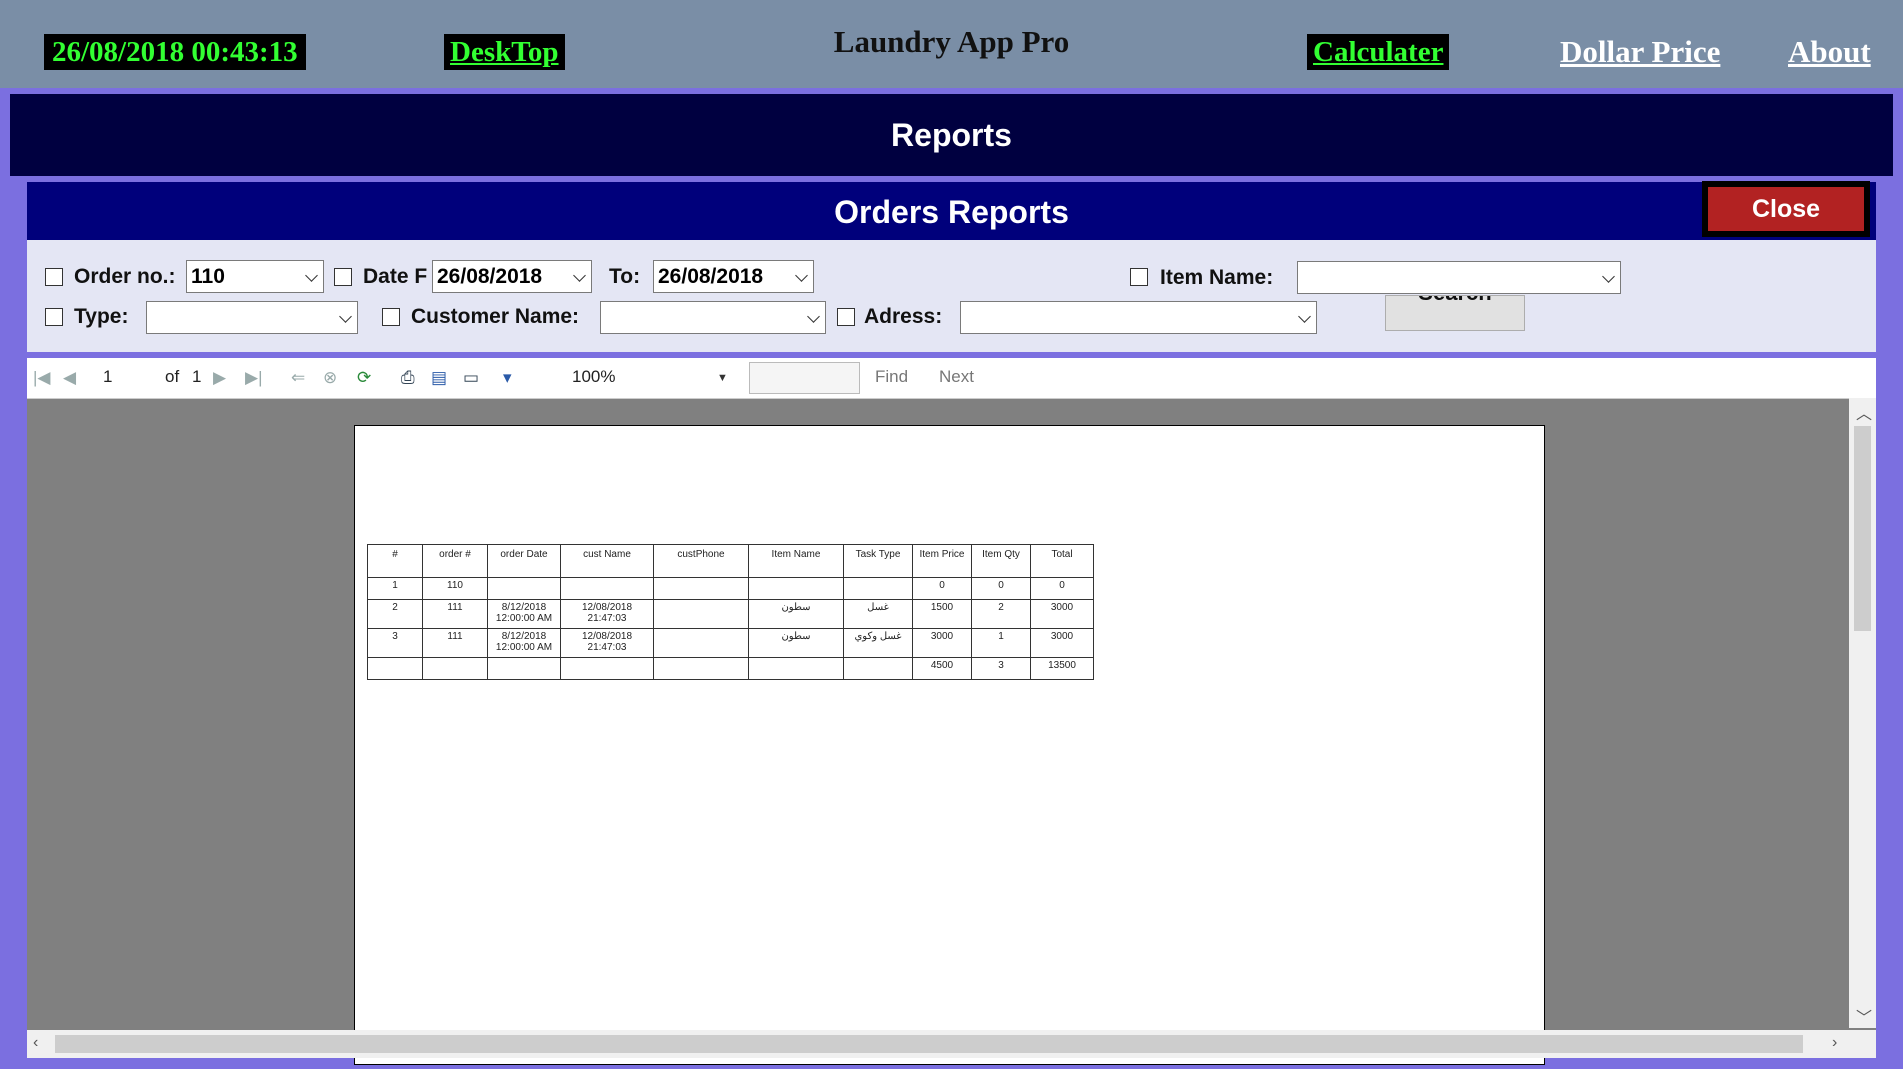 The height and width of the screenshot is (1069, 1903). What do you see at coordinates (891, 377) in the screenshot?
I see `find-button: Find` at bounding box center [891, 377].